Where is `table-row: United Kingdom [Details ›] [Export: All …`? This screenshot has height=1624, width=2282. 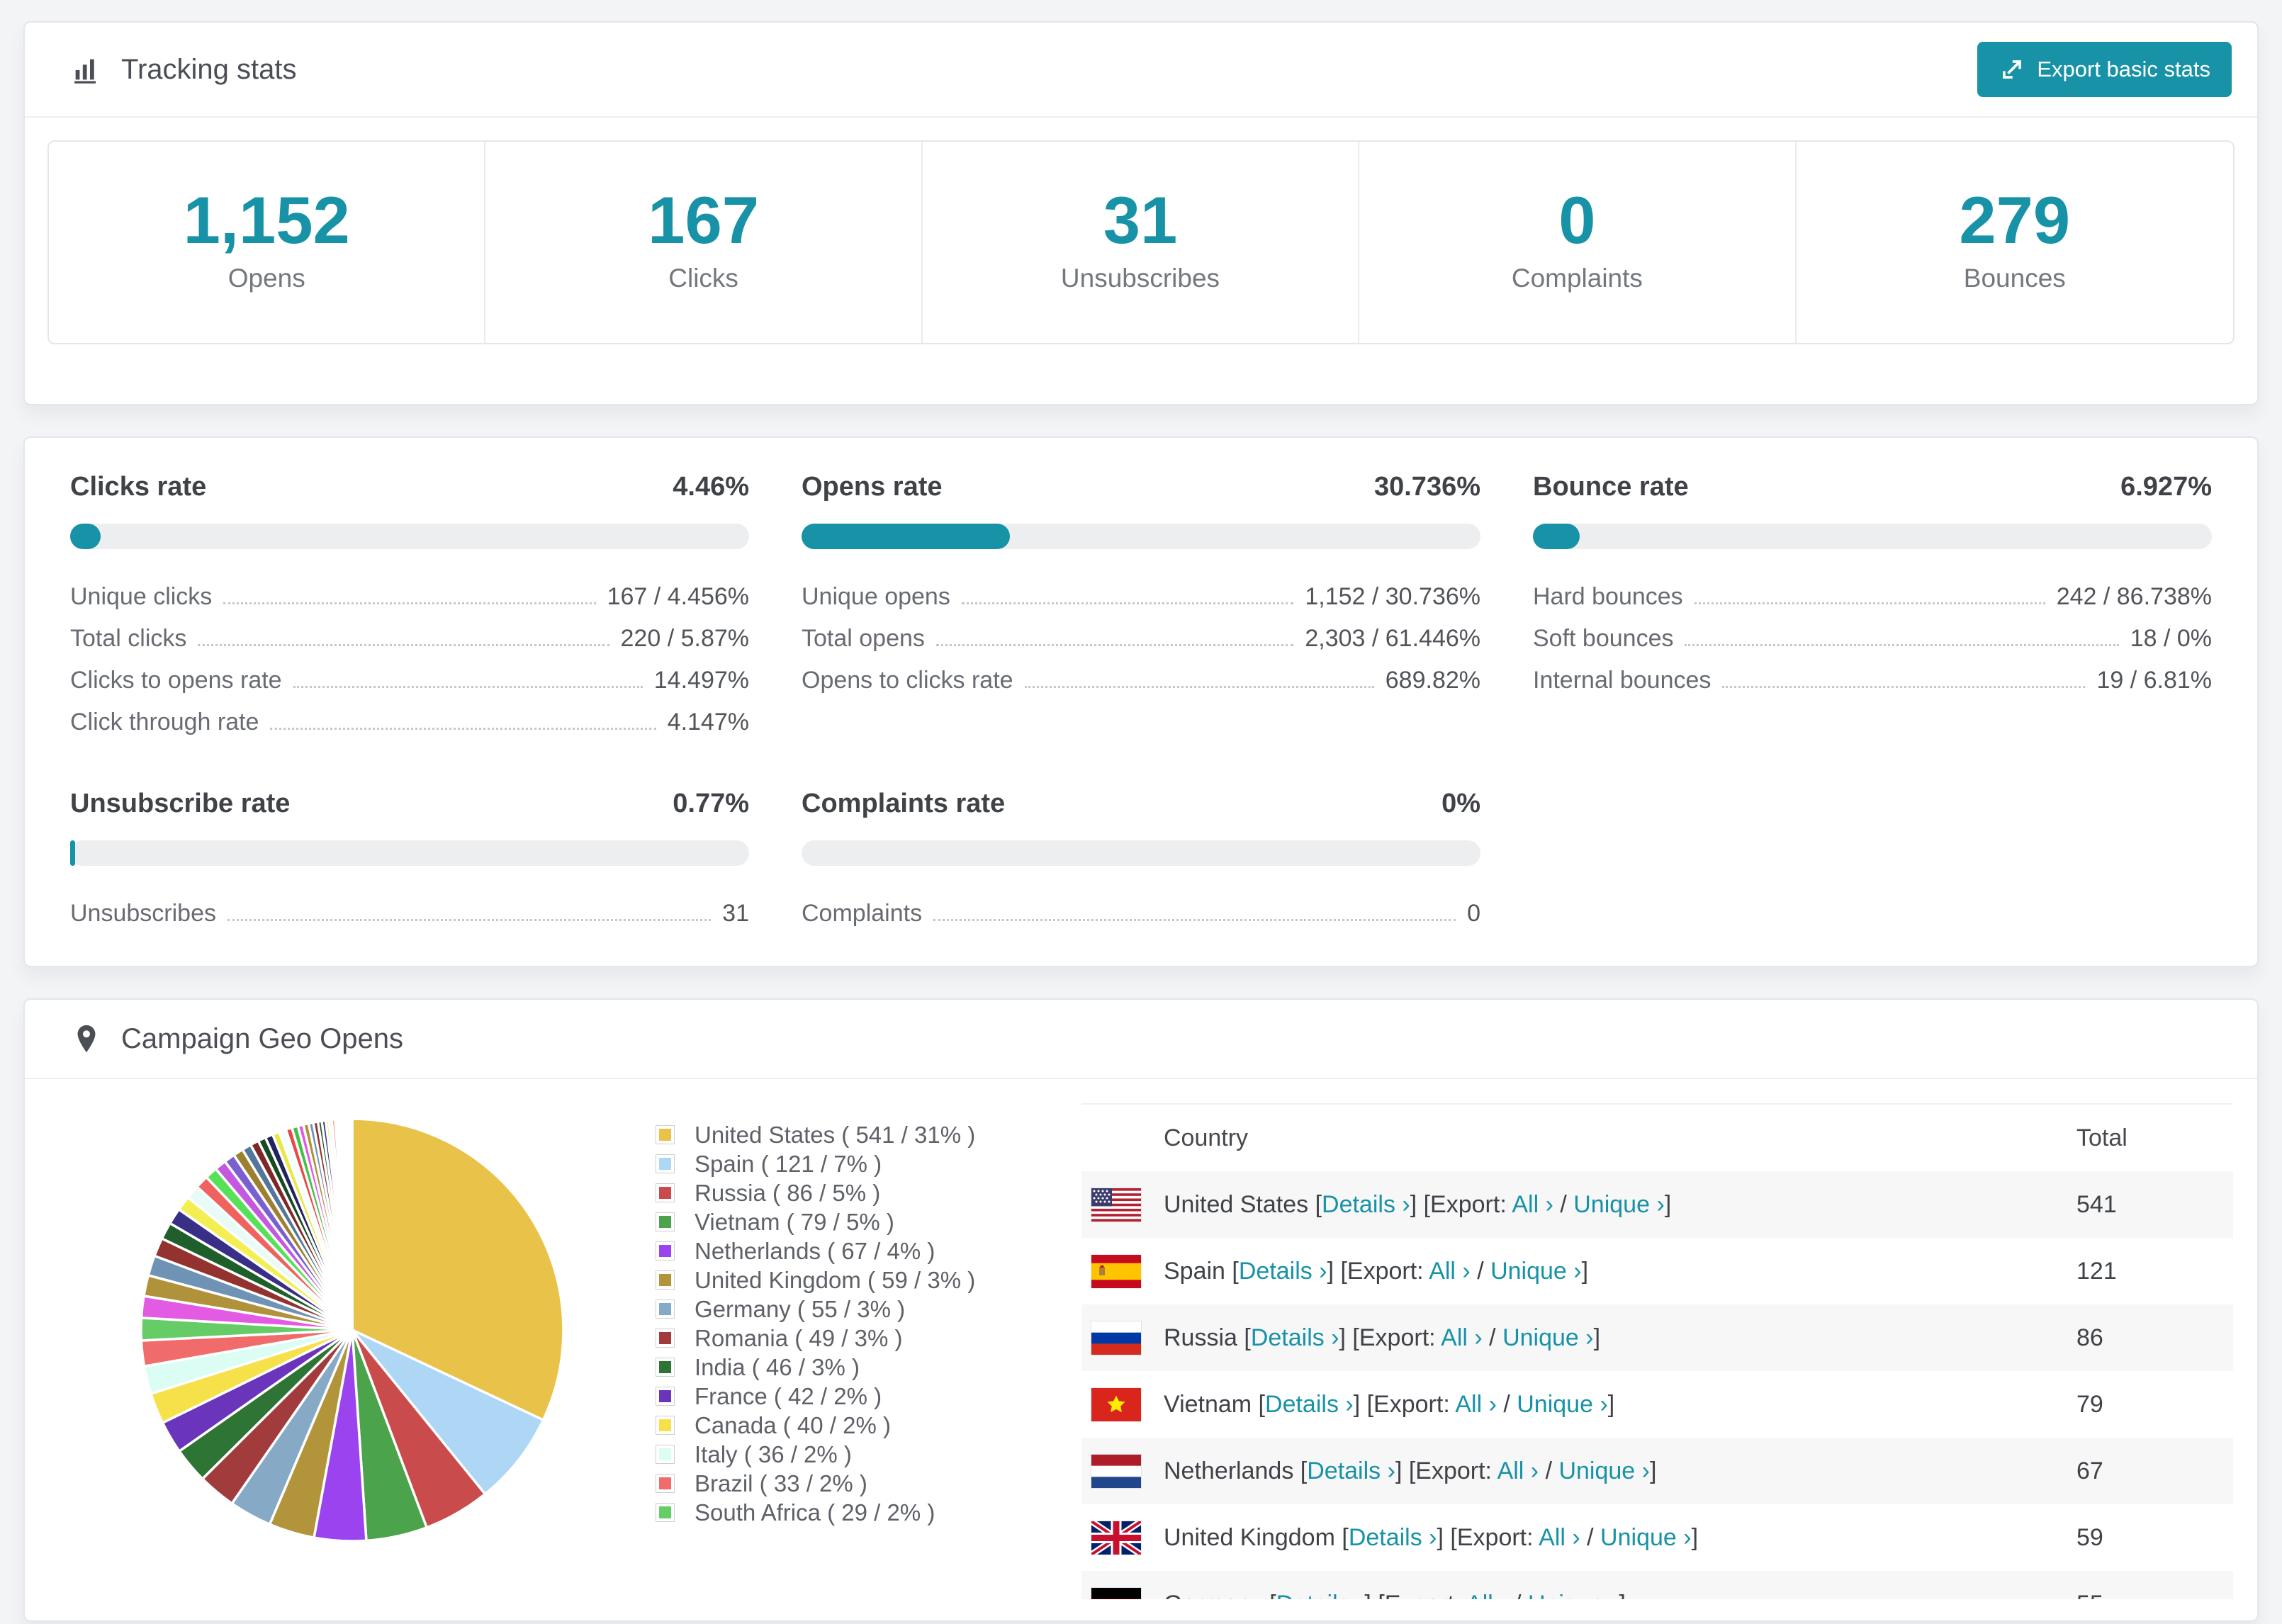
table-row: United Kingdom [Details ›] [Export: All … is located at coordinates (1657, 1537).